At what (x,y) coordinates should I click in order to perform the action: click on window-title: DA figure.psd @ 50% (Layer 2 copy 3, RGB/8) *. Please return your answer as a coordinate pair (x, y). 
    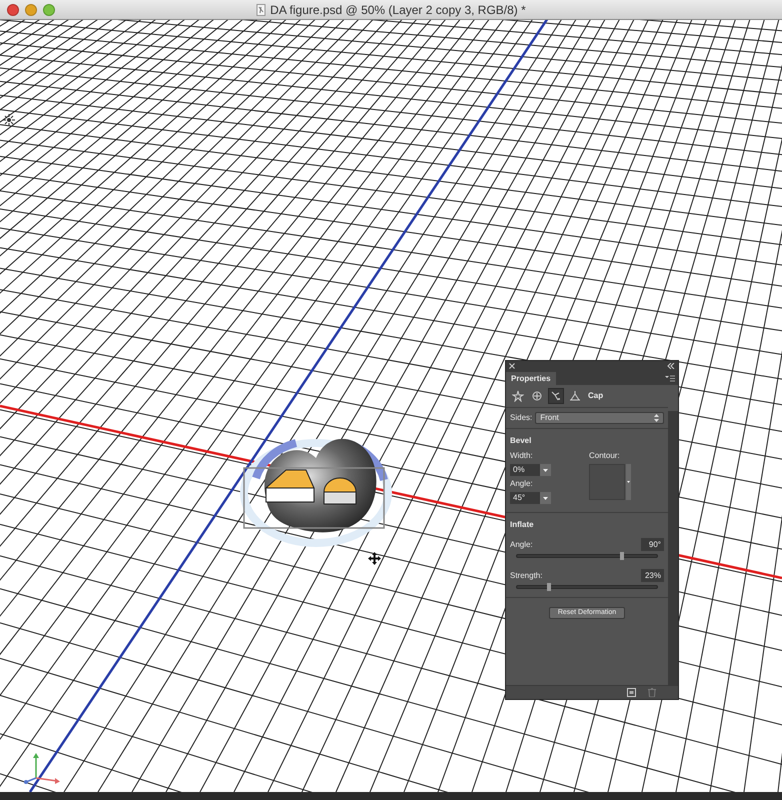
    Looking at the image, I should click on (398, 10).